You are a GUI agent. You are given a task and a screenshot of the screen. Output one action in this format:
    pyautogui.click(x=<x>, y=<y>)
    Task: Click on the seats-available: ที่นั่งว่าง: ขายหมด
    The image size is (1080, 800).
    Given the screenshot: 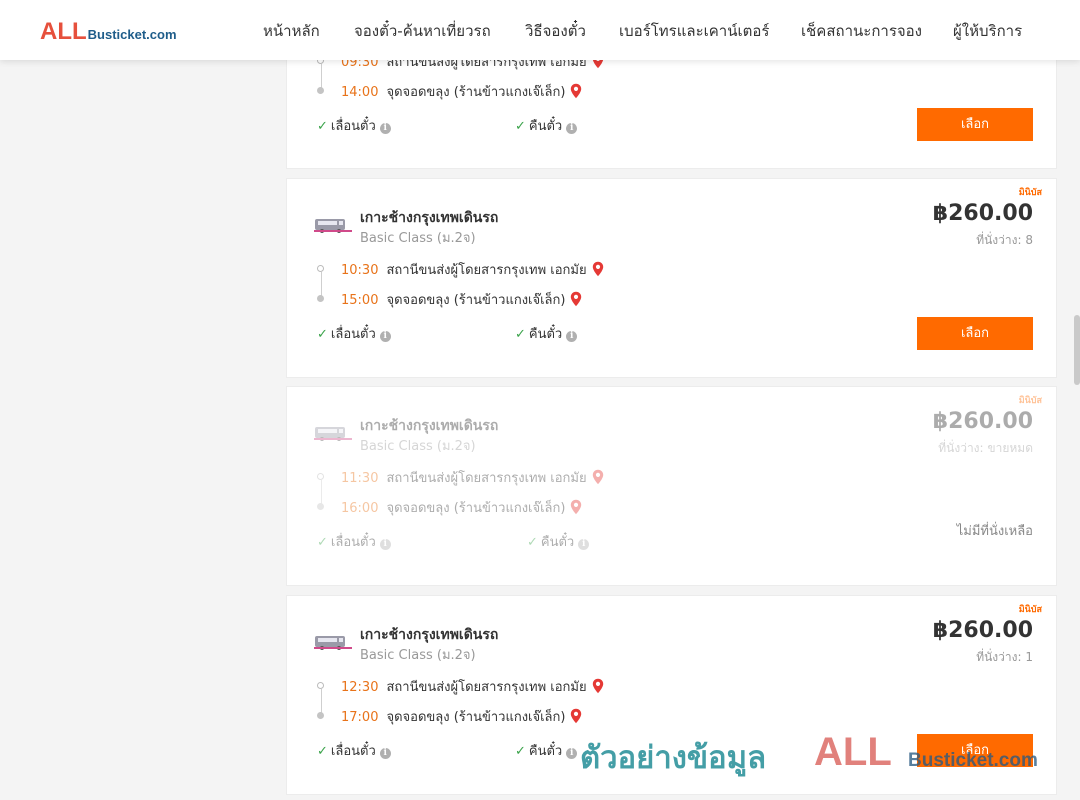 What is the action you would take?
    pyautogui.click(x=985, y=448)
    